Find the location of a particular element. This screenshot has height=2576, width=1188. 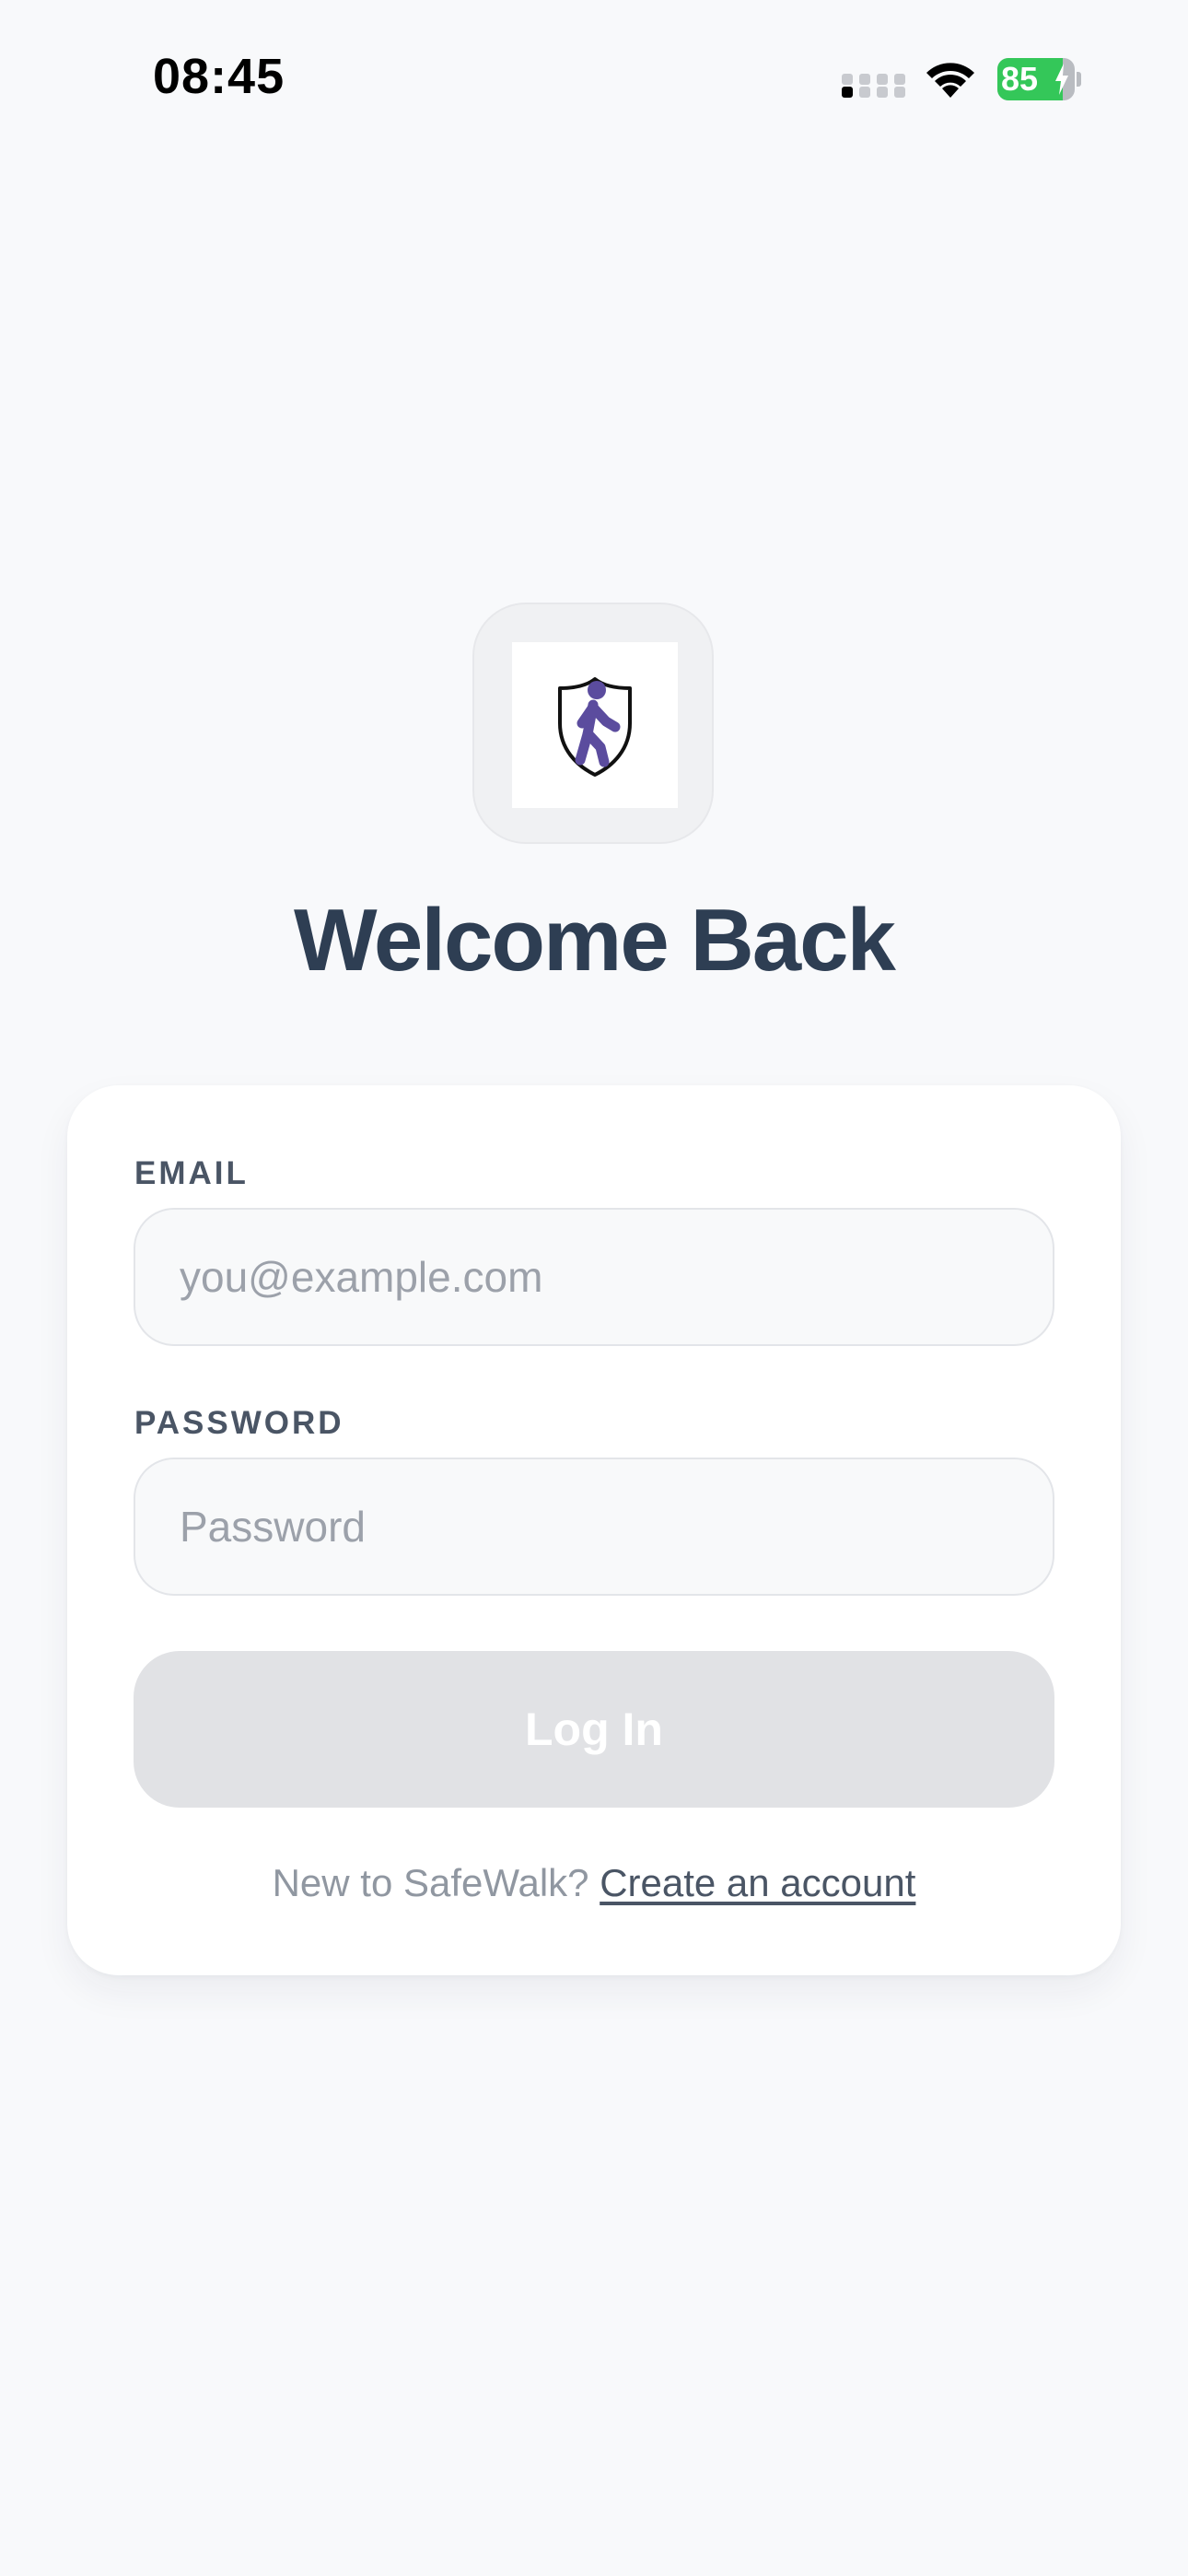

status-time: 08:45 is located at coordinates (219, 76).